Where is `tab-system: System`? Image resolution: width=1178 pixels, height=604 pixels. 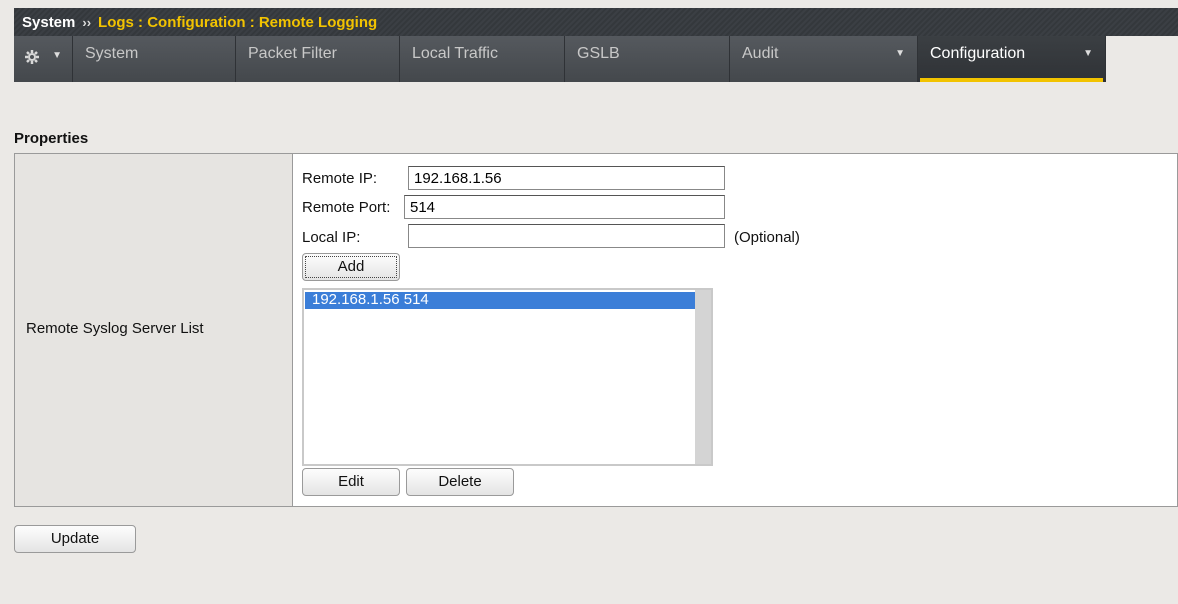
tab-system: System is located at coordinates (154, 59).